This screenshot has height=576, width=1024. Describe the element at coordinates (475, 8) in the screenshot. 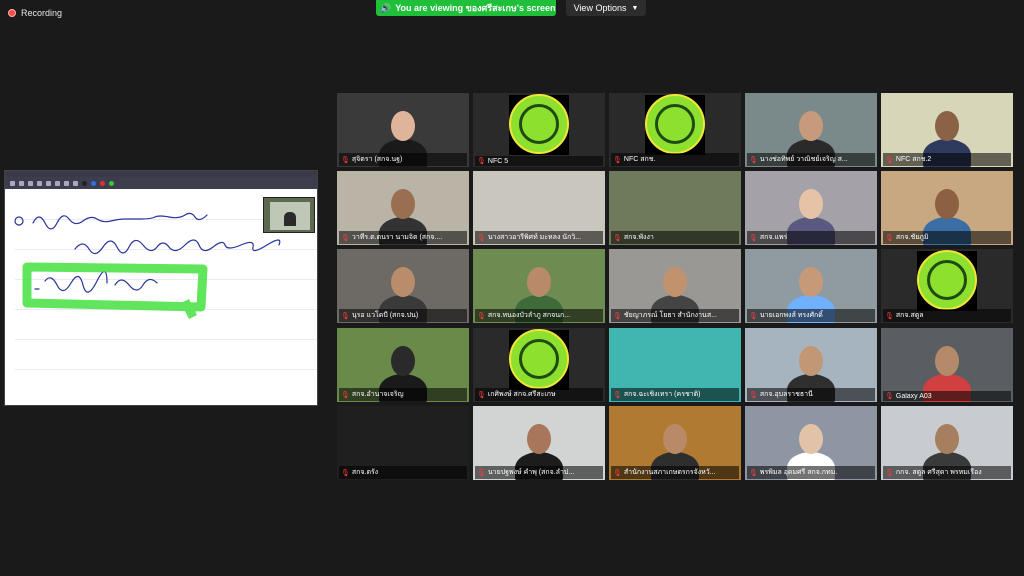

I see `share-banner-text: You are viewing ของศรีสะเกษ's screen` at that location.